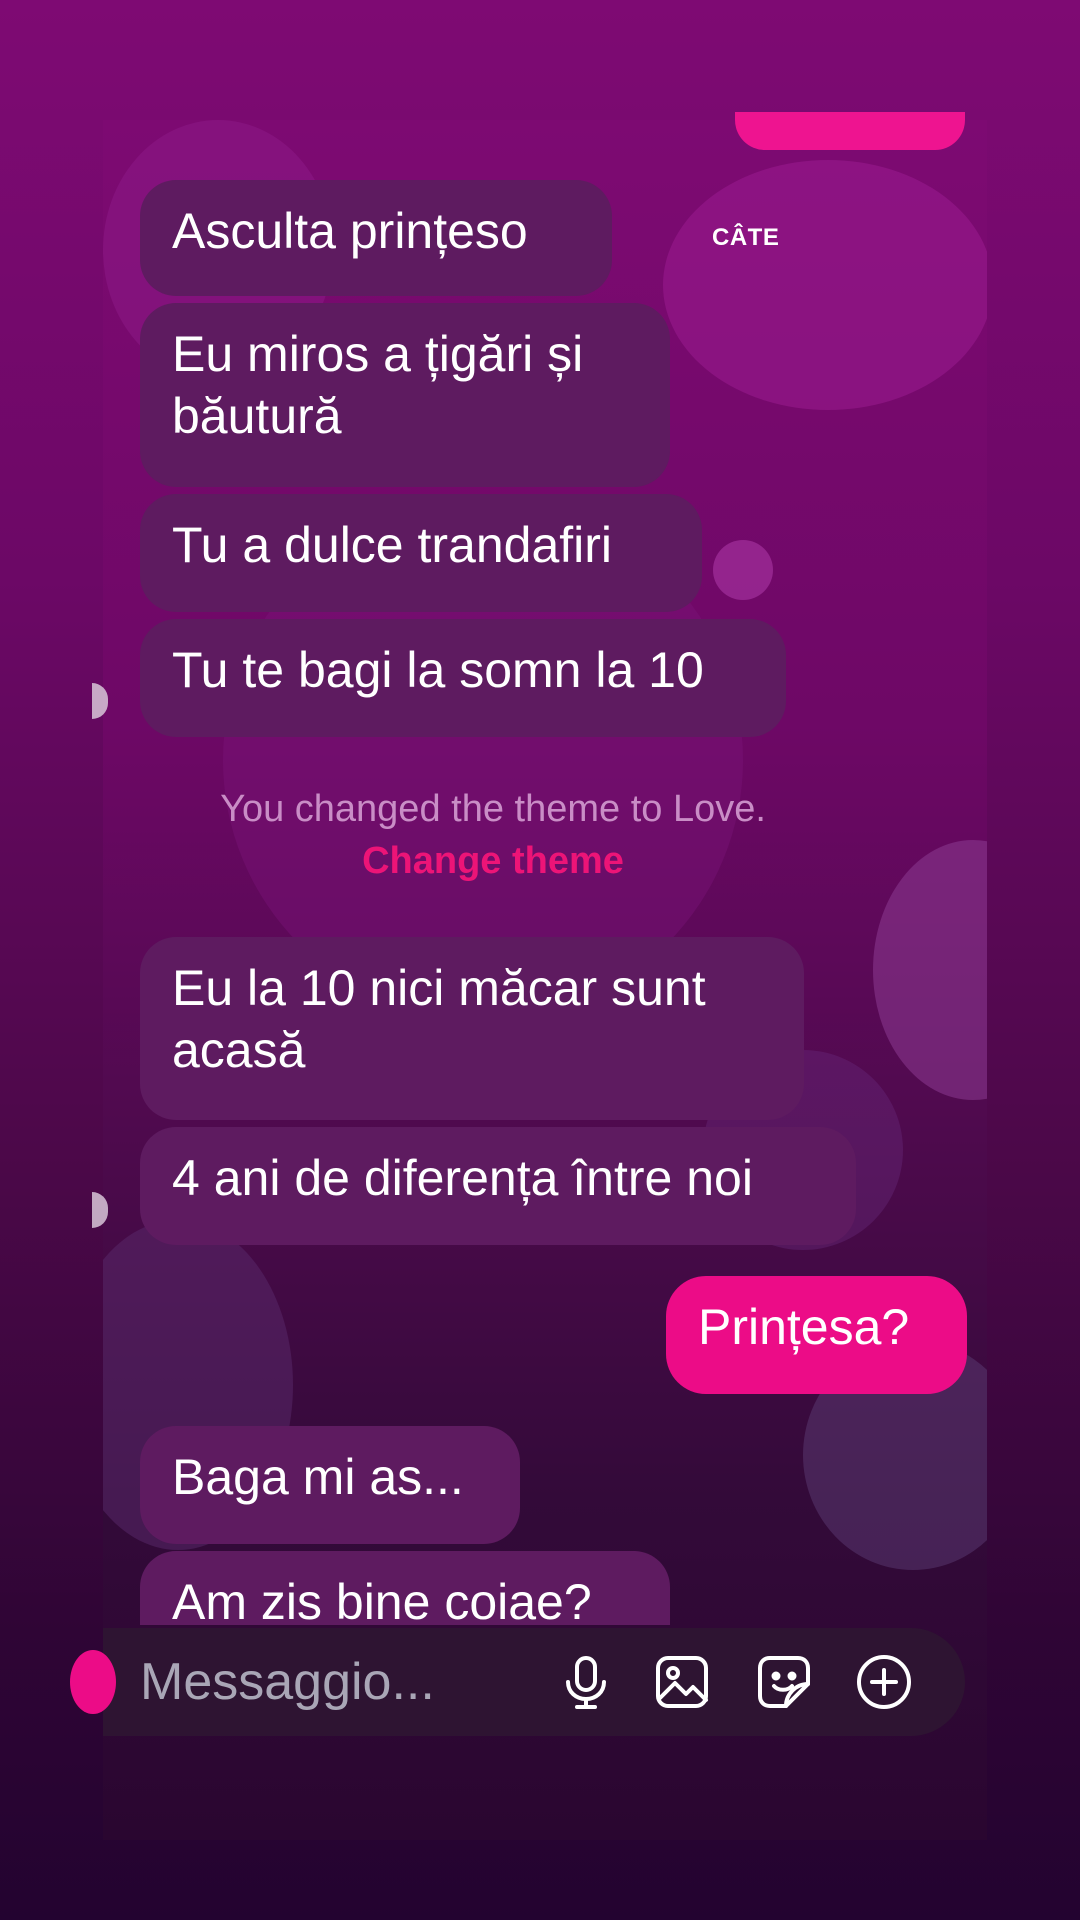  What do you see at coordinates (816, 1335) in the screenshot?
I see `message-bubble-outgoing: Prințesa?` at bounding box center [816, 1335].